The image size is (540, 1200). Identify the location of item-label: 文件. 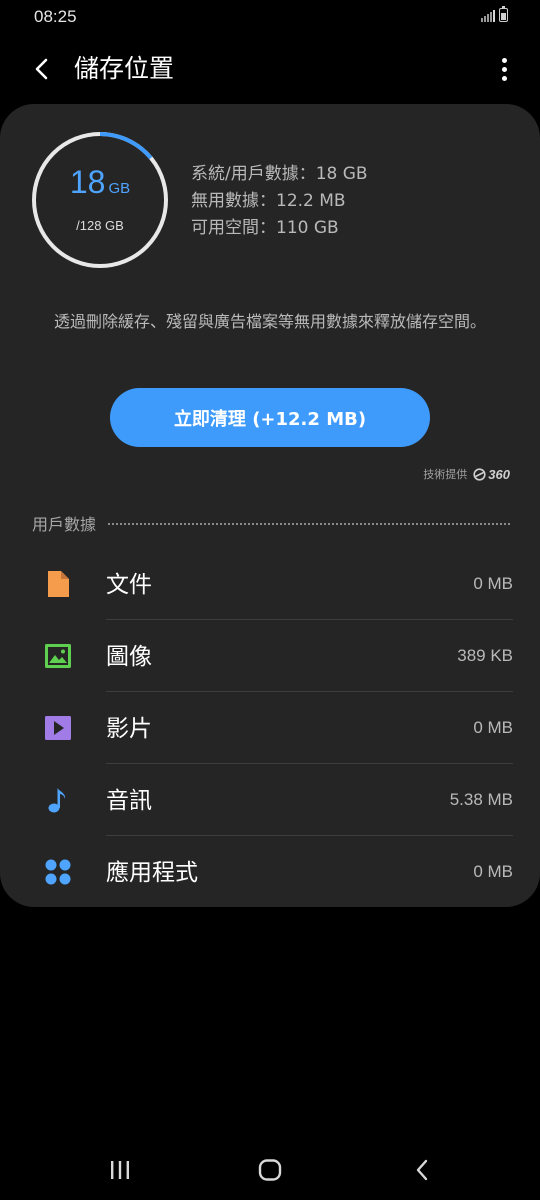
(129, 585).